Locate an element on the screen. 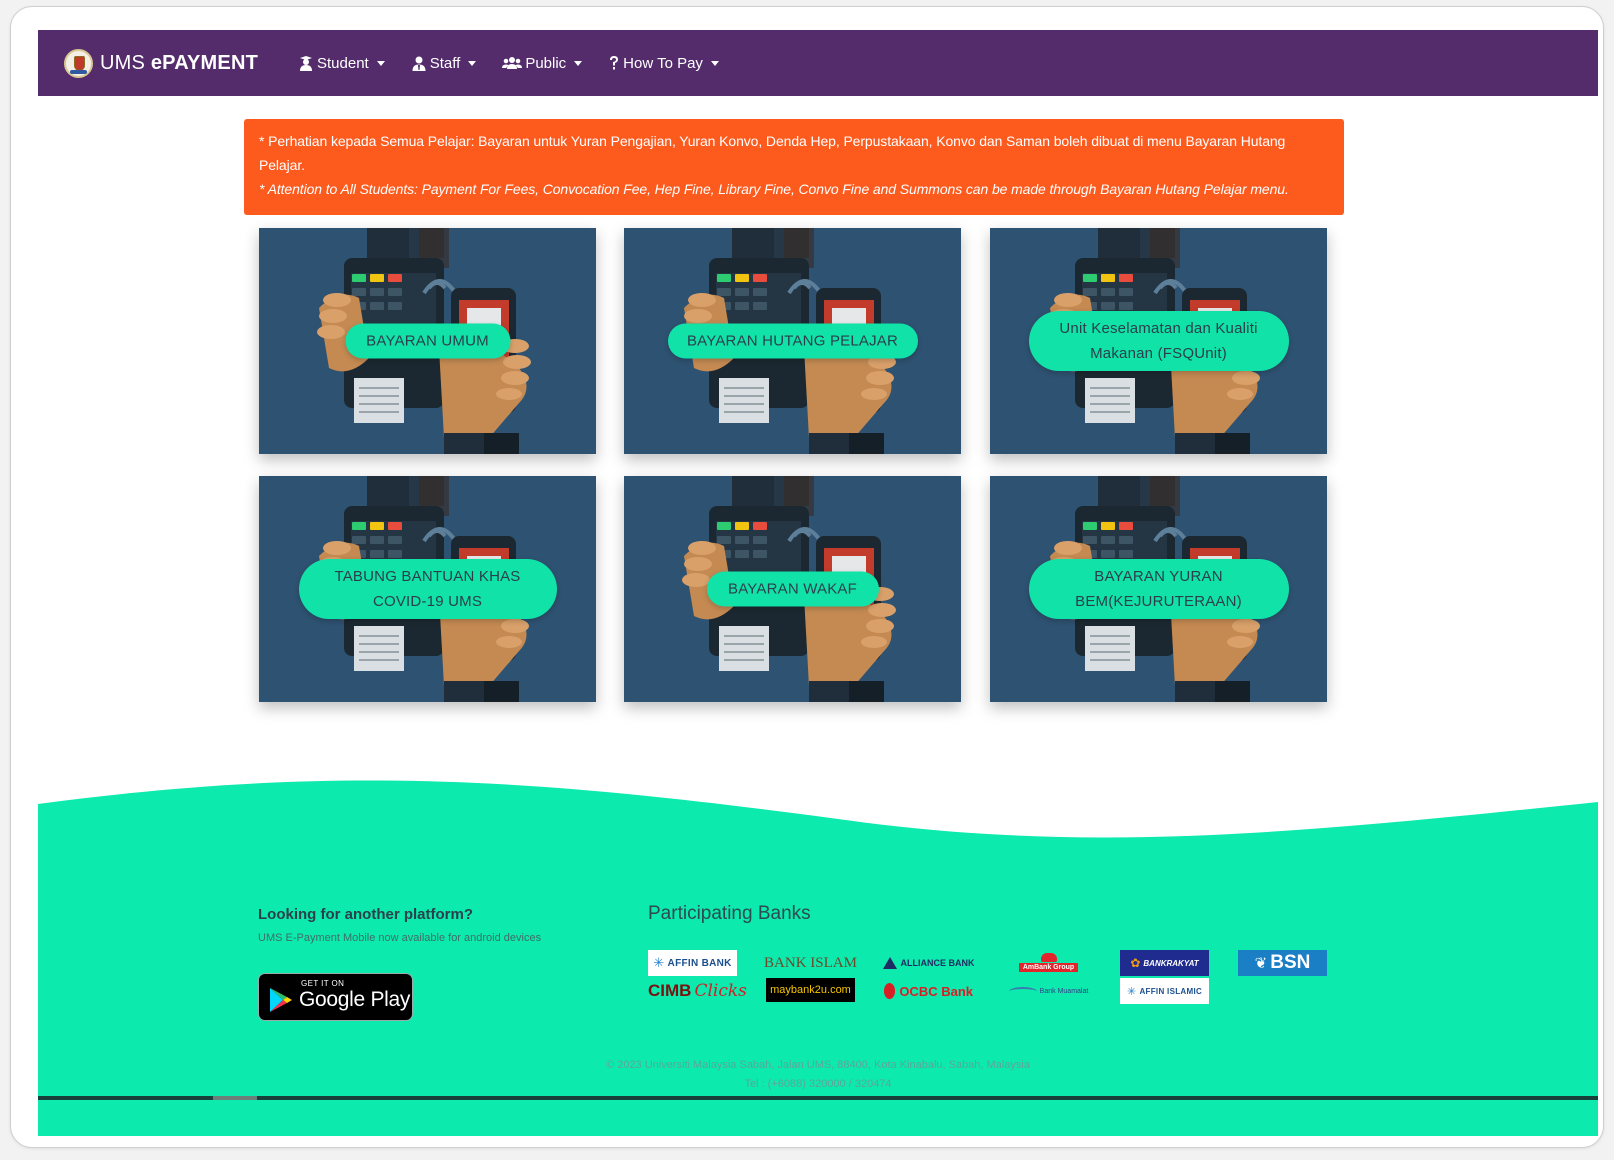  affin-islamic-logo: ✳ AFFIN ISLAMIC is located at coordinates (1164, 991).